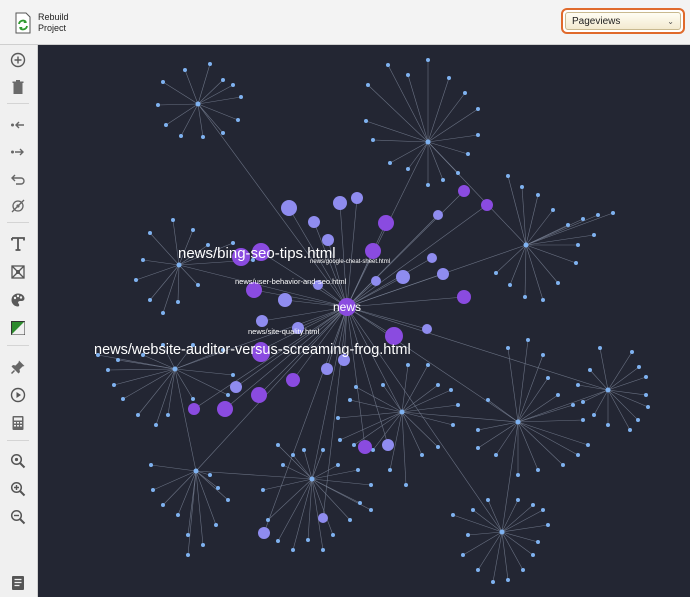  I want to click on color-toggle-button, so click(18, 328).